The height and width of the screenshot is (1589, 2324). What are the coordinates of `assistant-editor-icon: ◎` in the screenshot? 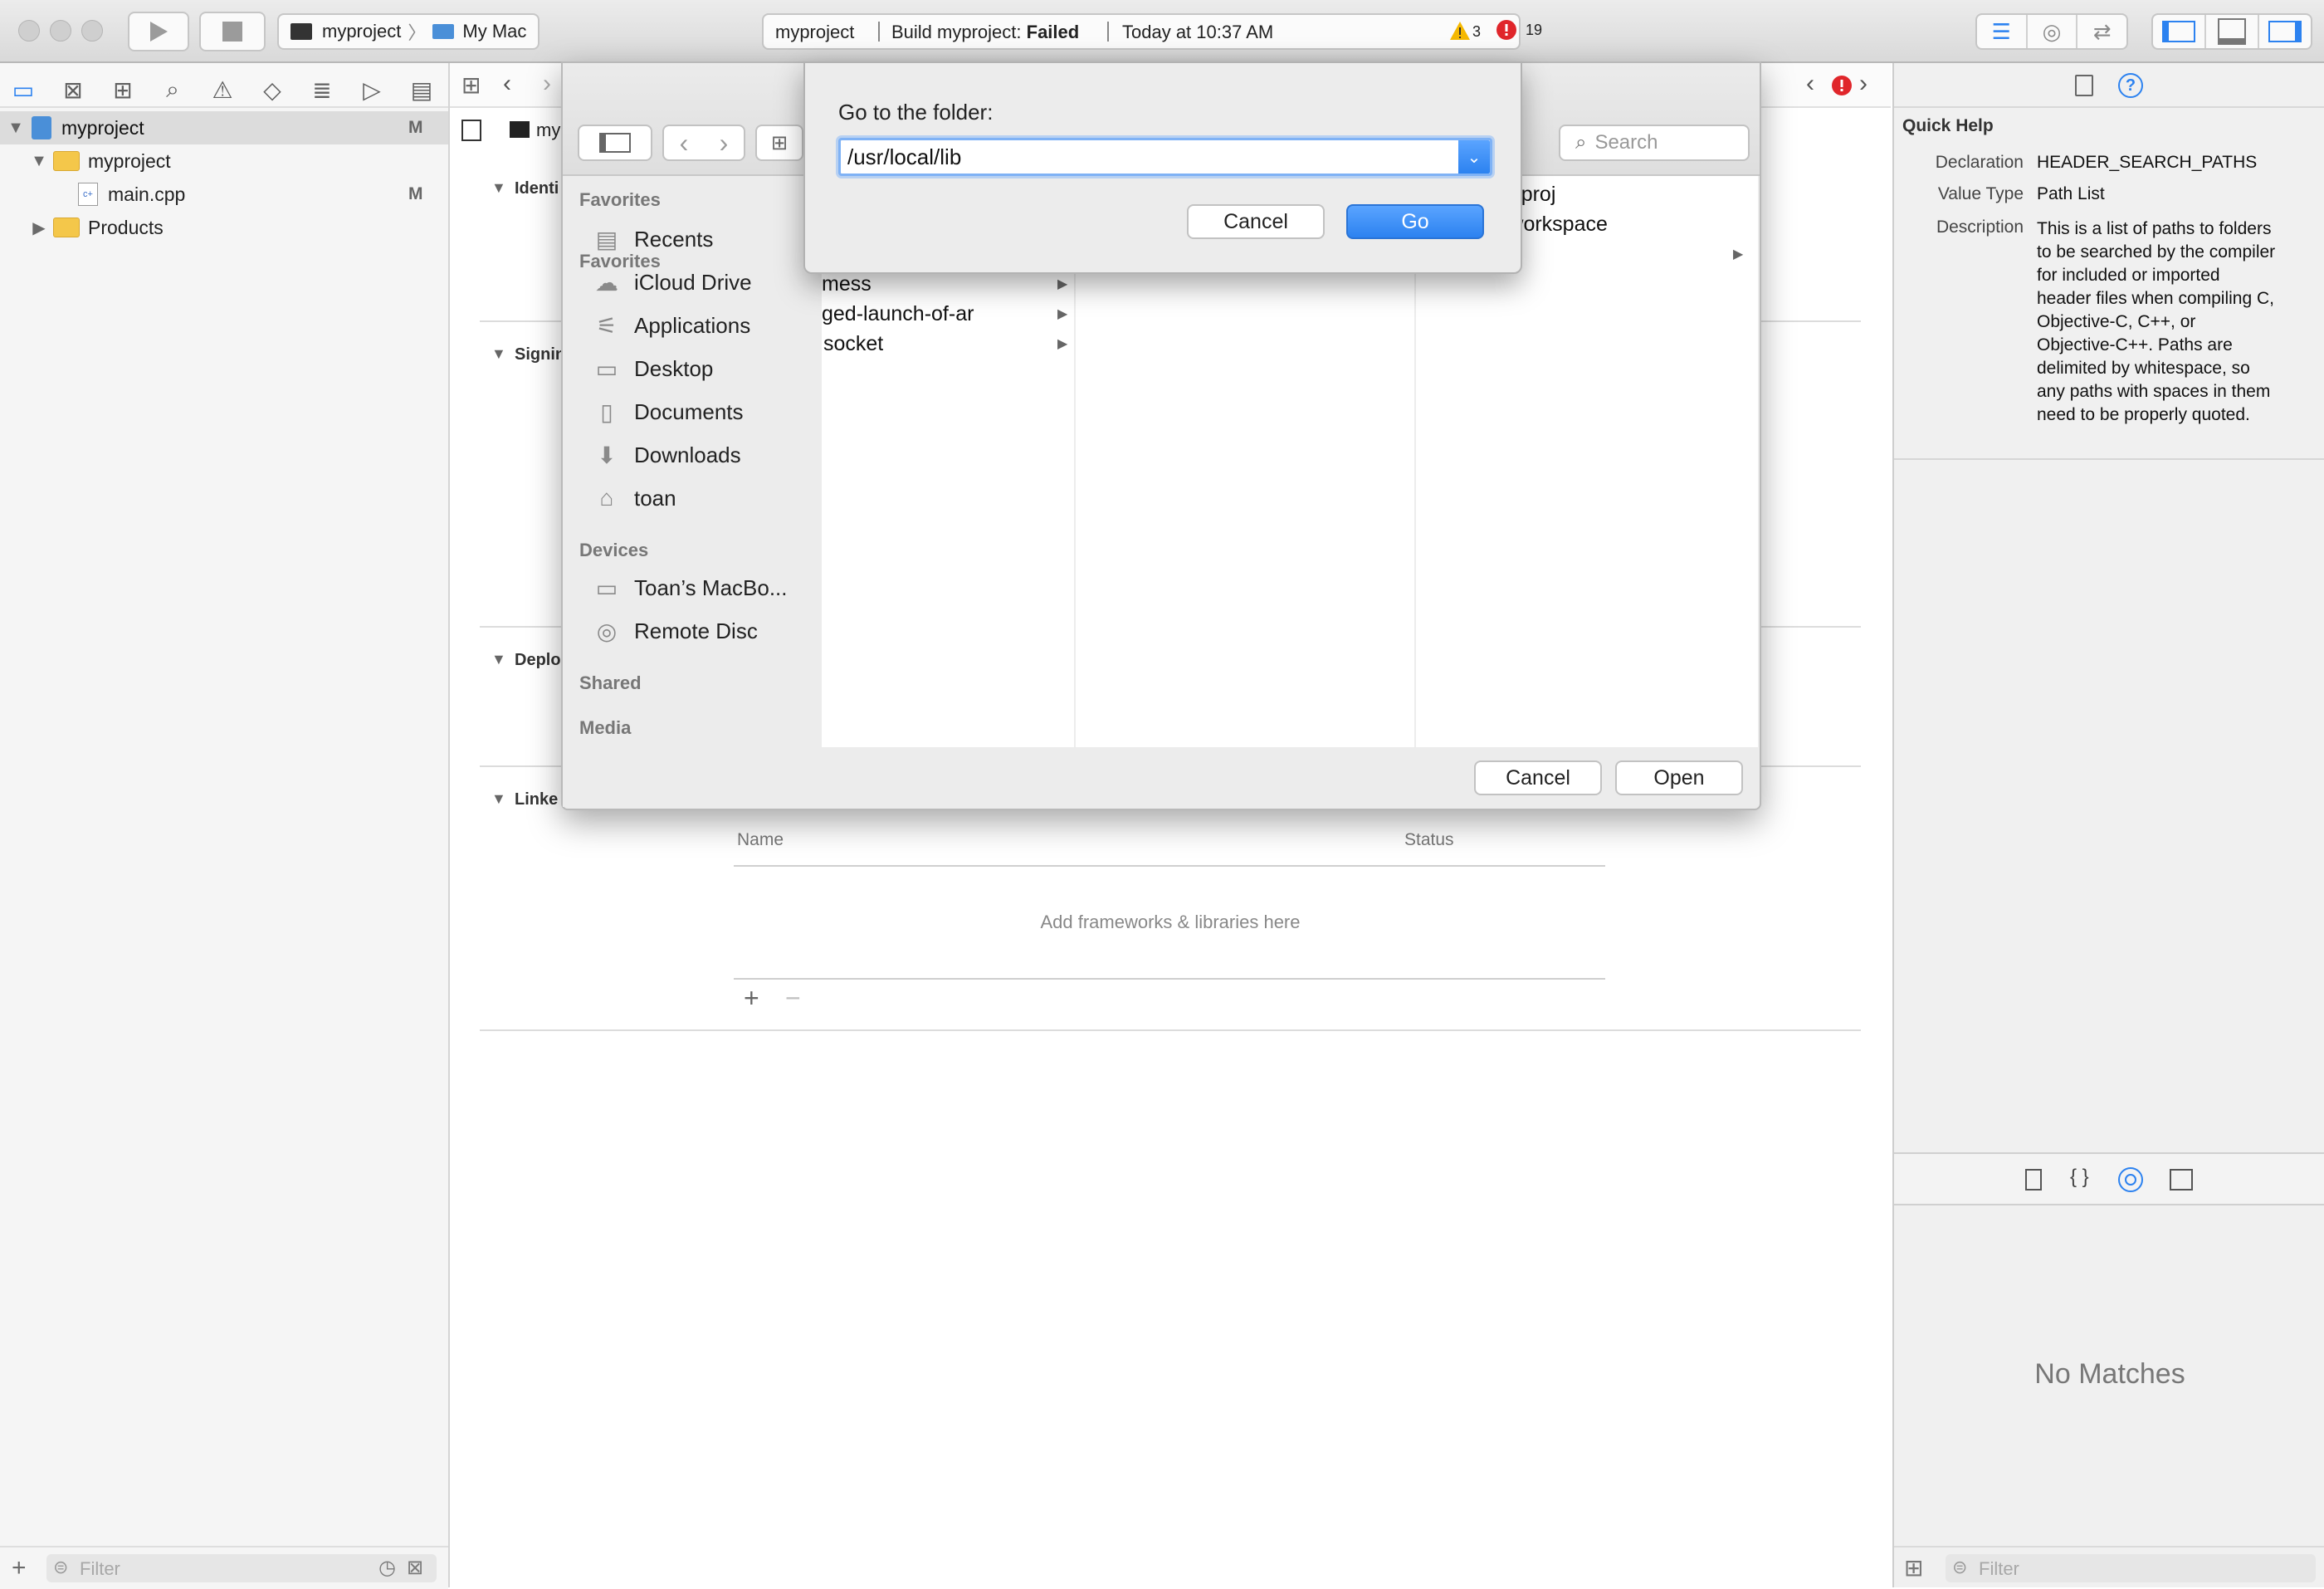 It's located at (2051, 32).